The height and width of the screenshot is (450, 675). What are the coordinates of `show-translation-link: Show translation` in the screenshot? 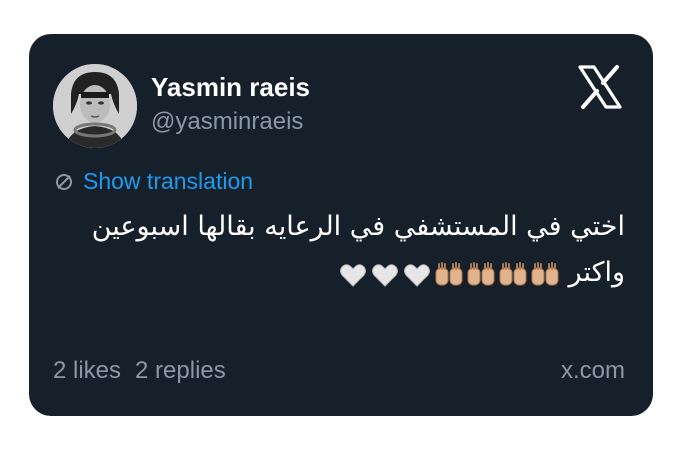 It's located at (153, 181).